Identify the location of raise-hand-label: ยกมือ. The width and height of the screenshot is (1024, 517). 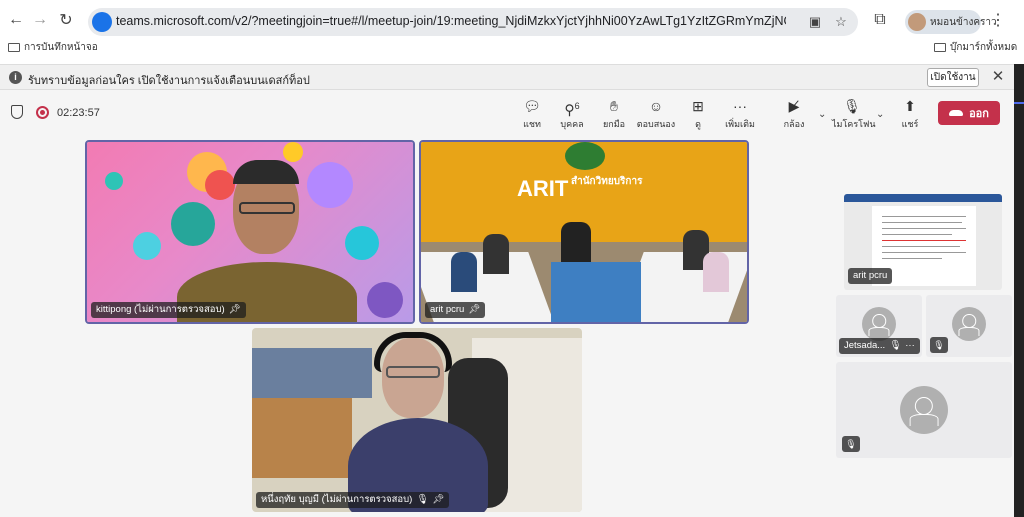
(614, 124).